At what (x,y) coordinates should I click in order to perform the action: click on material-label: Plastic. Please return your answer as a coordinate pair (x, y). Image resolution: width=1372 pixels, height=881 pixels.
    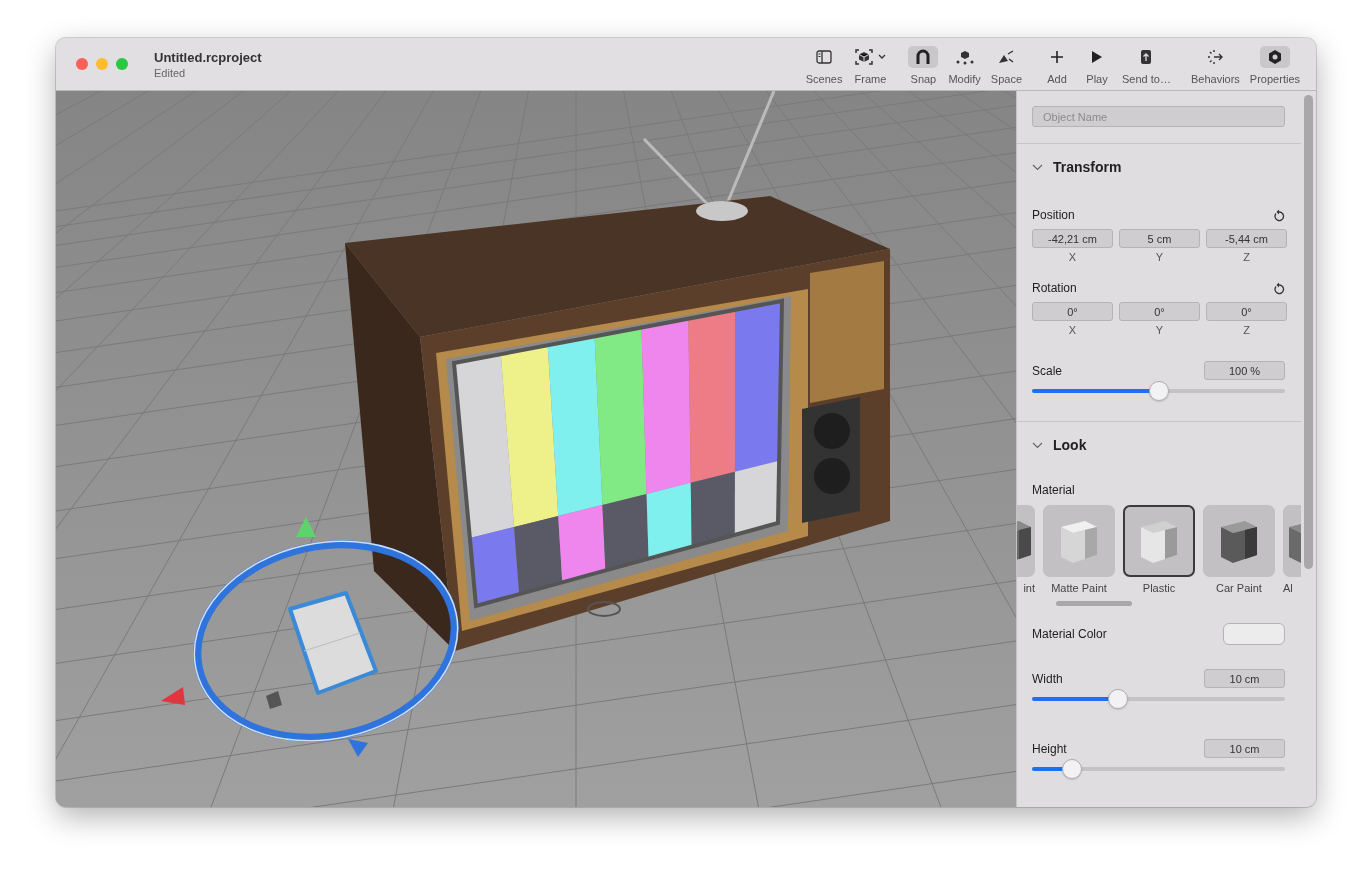
    Looking at the image, I should click on (1159, 588).